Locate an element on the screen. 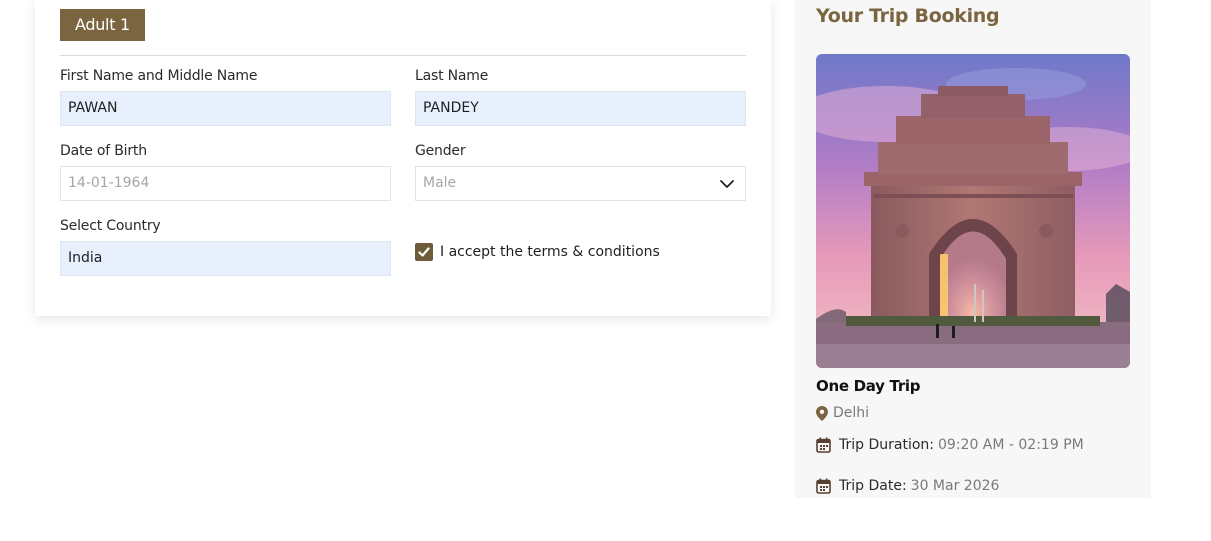 This screenshot has height=541, width=1211. gender-label: Gender is located at coordinates (440, 151).